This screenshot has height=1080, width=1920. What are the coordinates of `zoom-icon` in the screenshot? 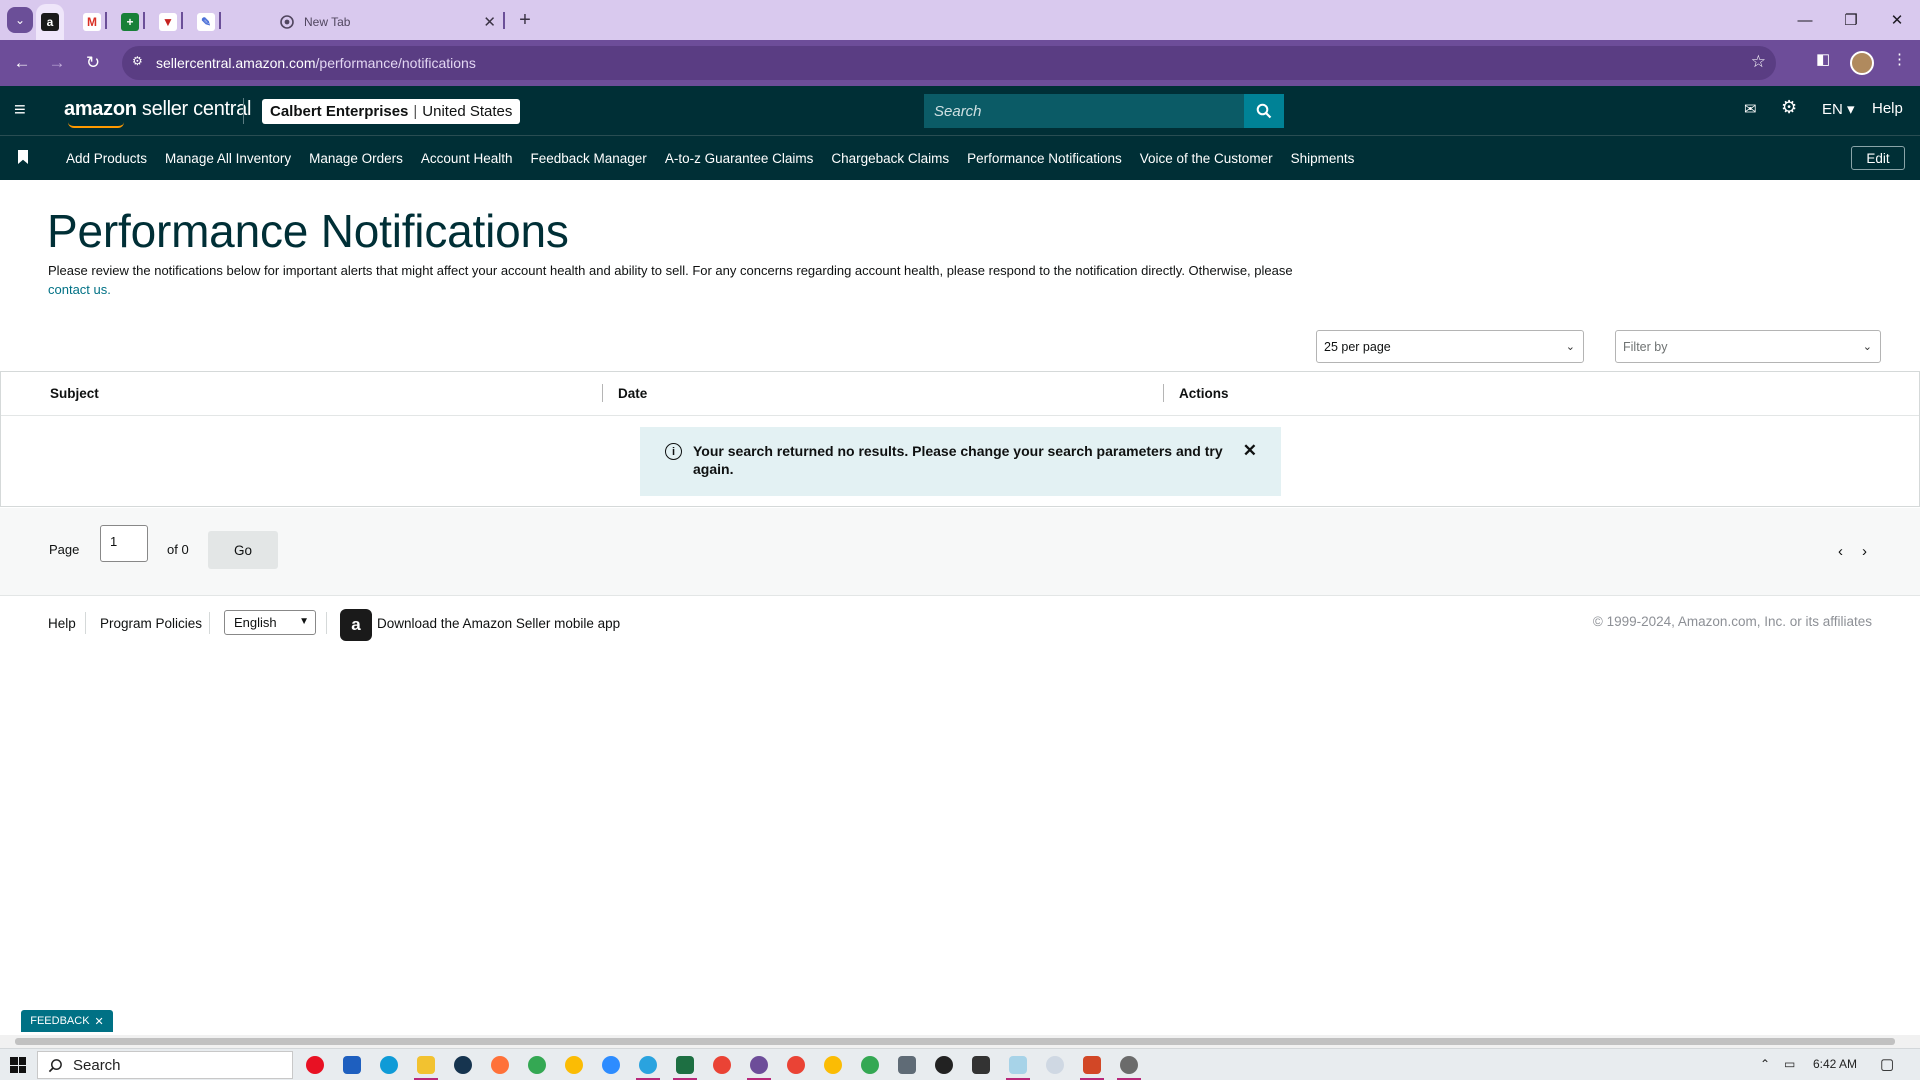 It's located at (611, 1065).